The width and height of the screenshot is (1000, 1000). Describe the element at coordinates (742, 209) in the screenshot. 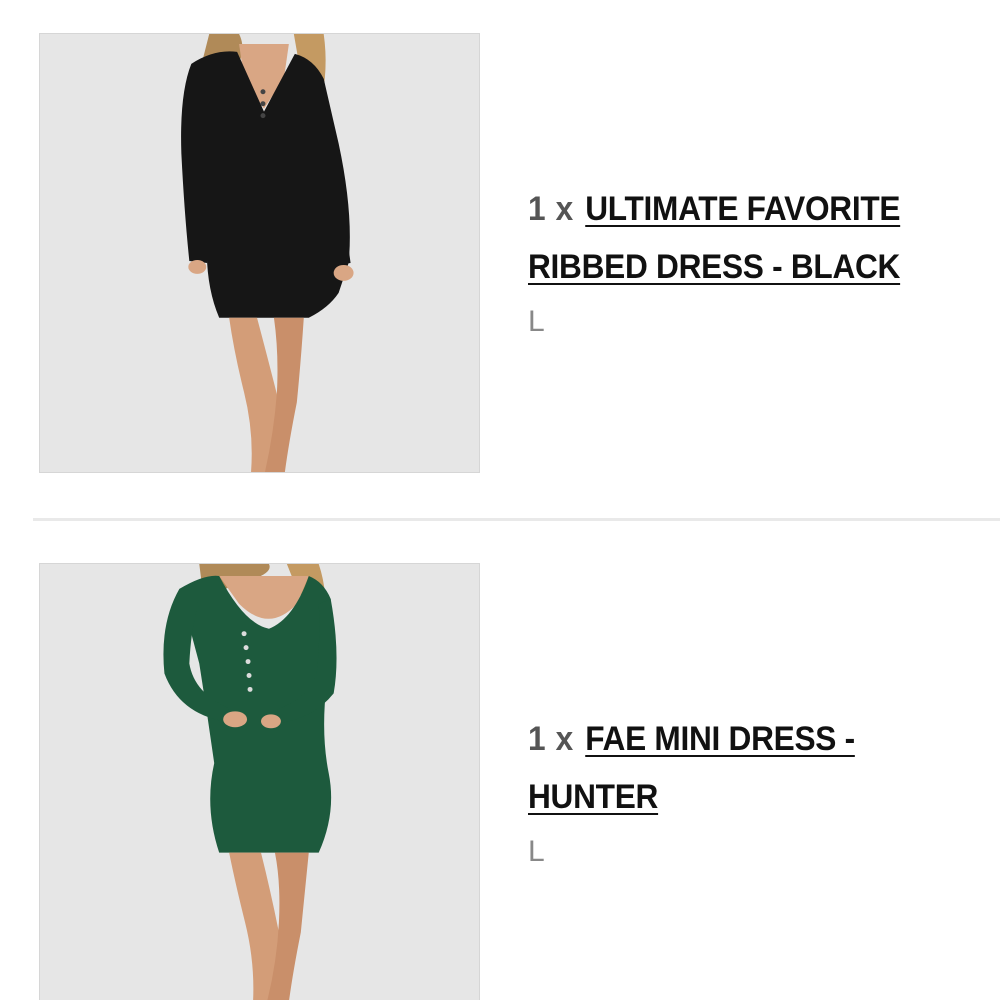

I see `product-name-link: ULTIMATE FAVORITE` at that location.